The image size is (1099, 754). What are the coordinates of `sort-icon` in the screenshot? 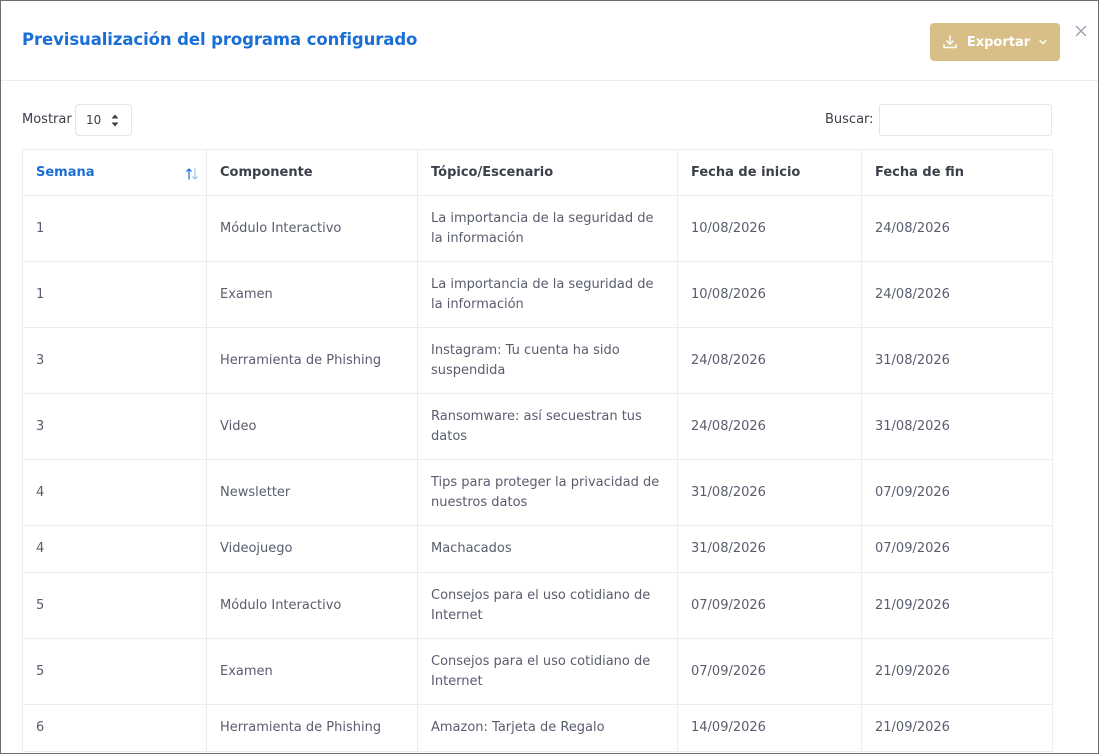 It's located at (192, 174).